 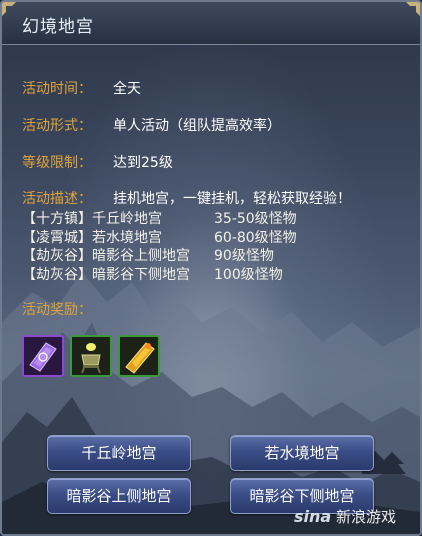 I want to click on rewards-label: 活动奖励：, so click(x=57, y=310).